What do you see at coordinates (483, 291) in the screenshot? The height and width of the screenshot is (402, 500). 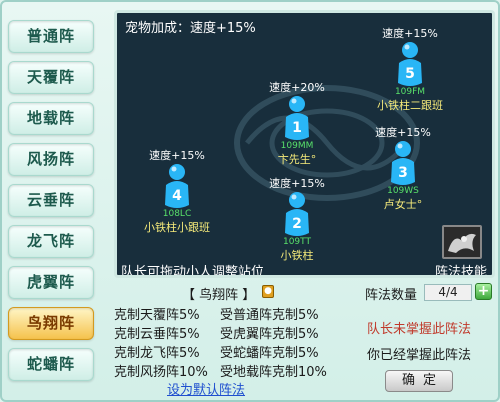 I see `add-formation-button: +` at bounding box center [483, 291].